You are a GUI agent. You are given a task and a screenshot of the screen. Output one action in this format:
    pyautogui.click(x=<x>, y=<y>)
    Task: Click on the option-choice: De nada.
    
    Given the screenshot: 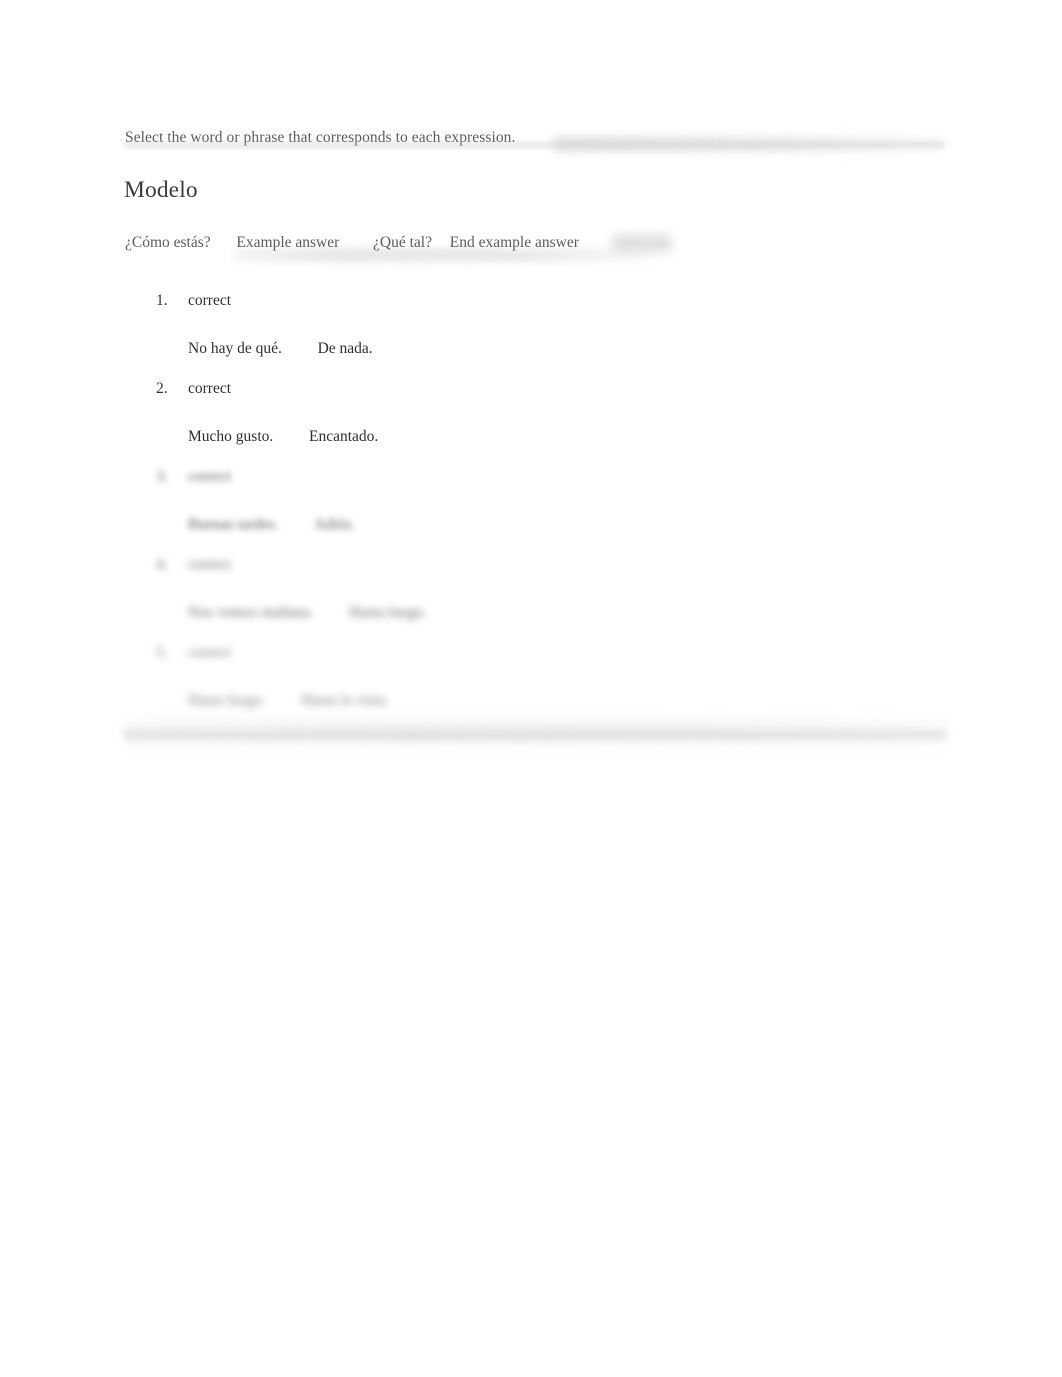 What is the action you would take?
    pyautogui.click(x=345, y=349)
    